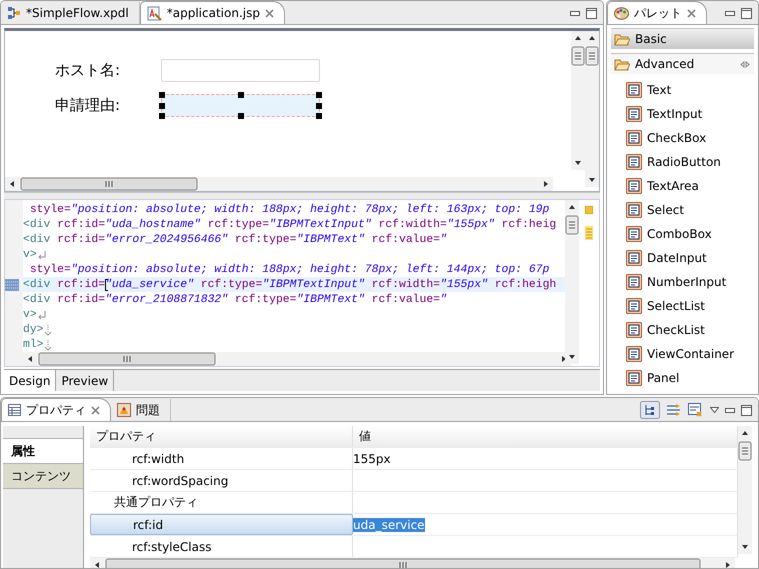 The height and width of the screenshot is (569, 759). I want to click on column-header: プロパティ, so click(221, 436).